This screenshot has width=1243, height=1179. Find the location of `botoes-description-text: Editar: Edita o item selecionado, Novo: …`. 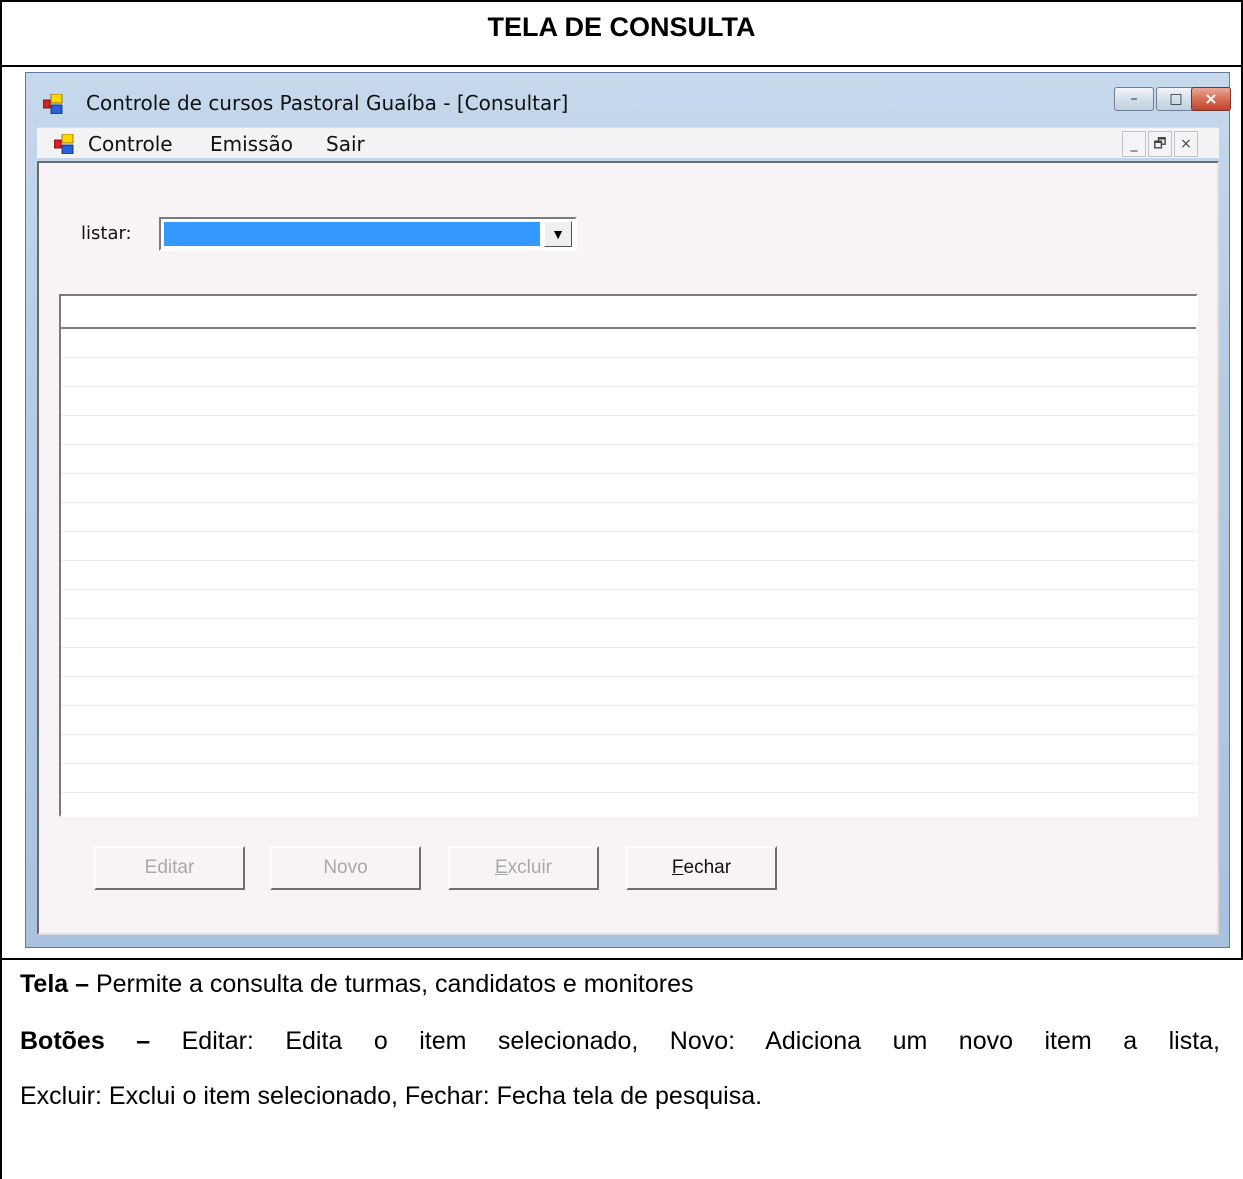

botoes-description-text: Editar: Edita o item selecionado, Novo: … is located at coordinates (685, 1041).